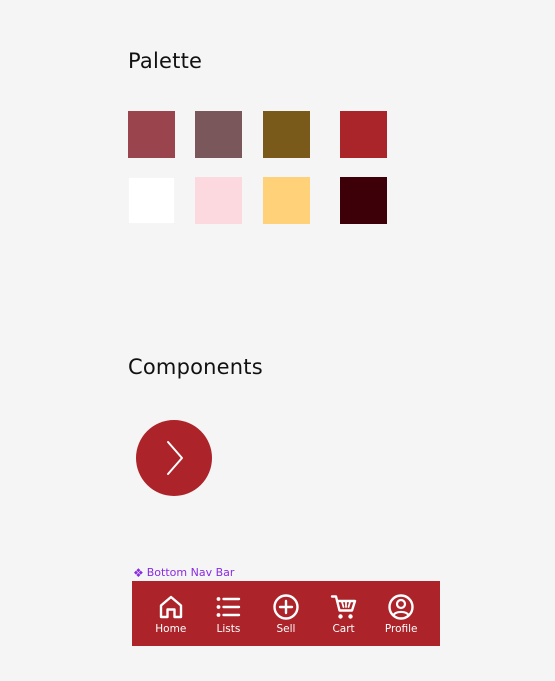 This screenshot has height=681, width=555. I want to click on swatch-rose, so click(151, 134).